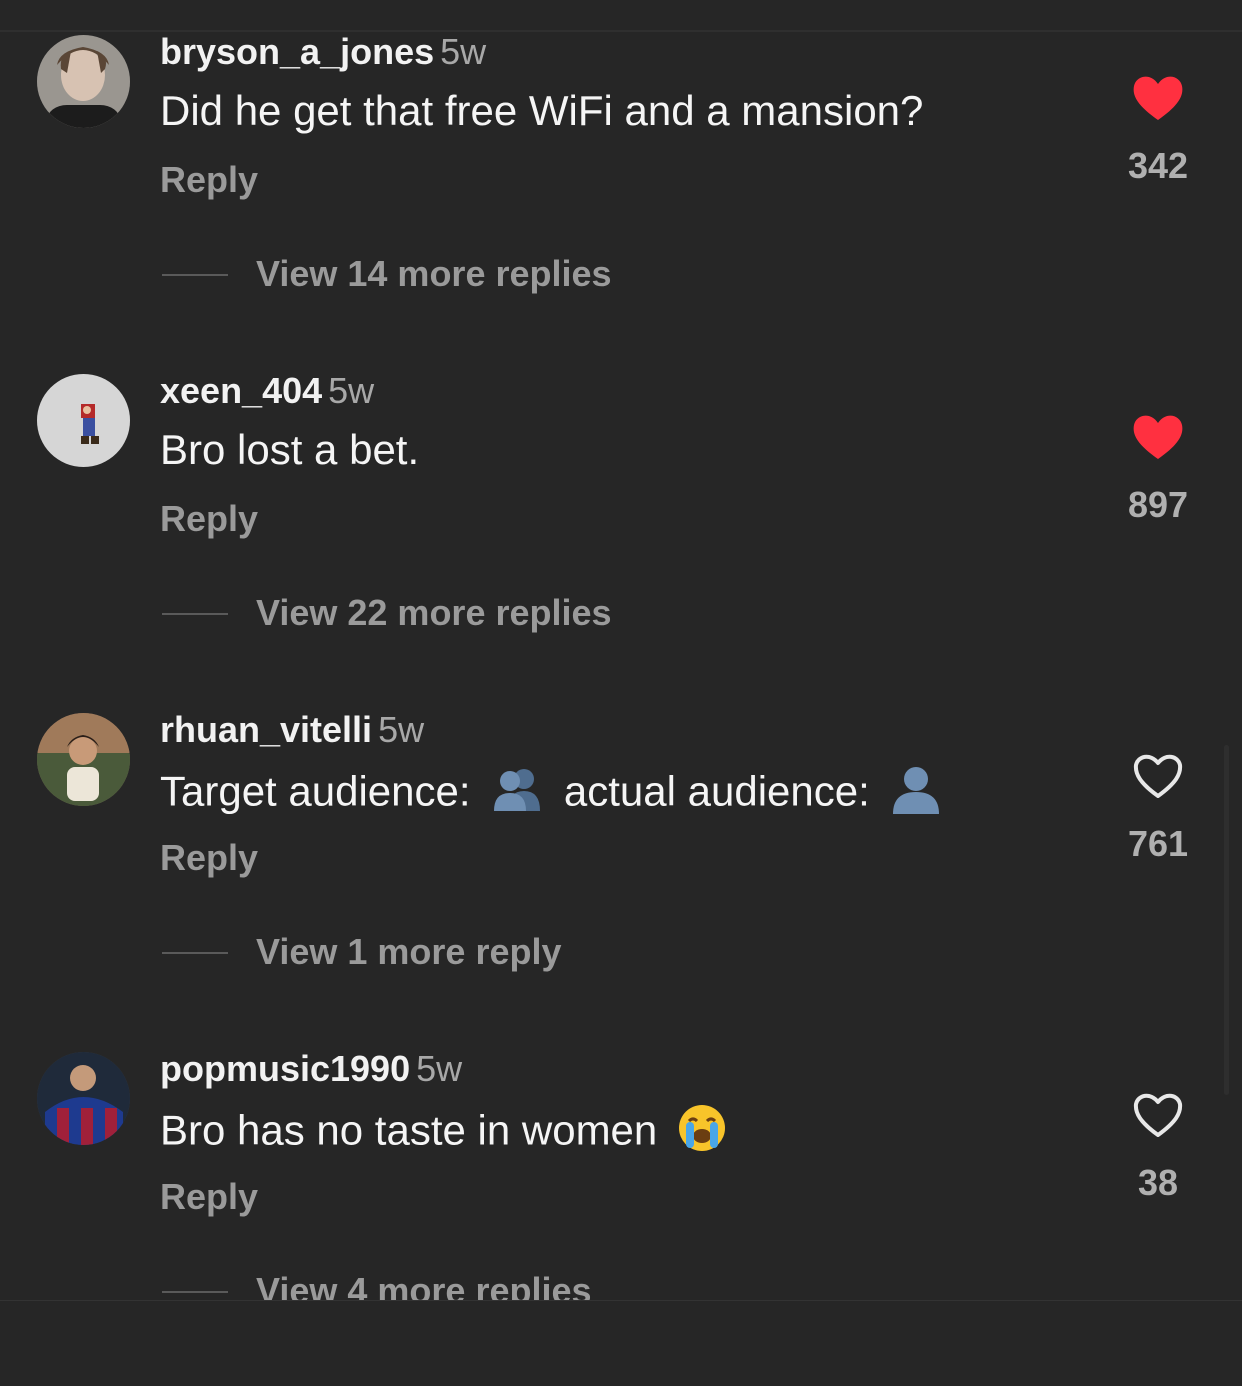 The height and width of the screenshot is (1386, 1242). Describe the element at coordinates (1158, 1182) in the screenshot. I see `like-count: 38` at that location.